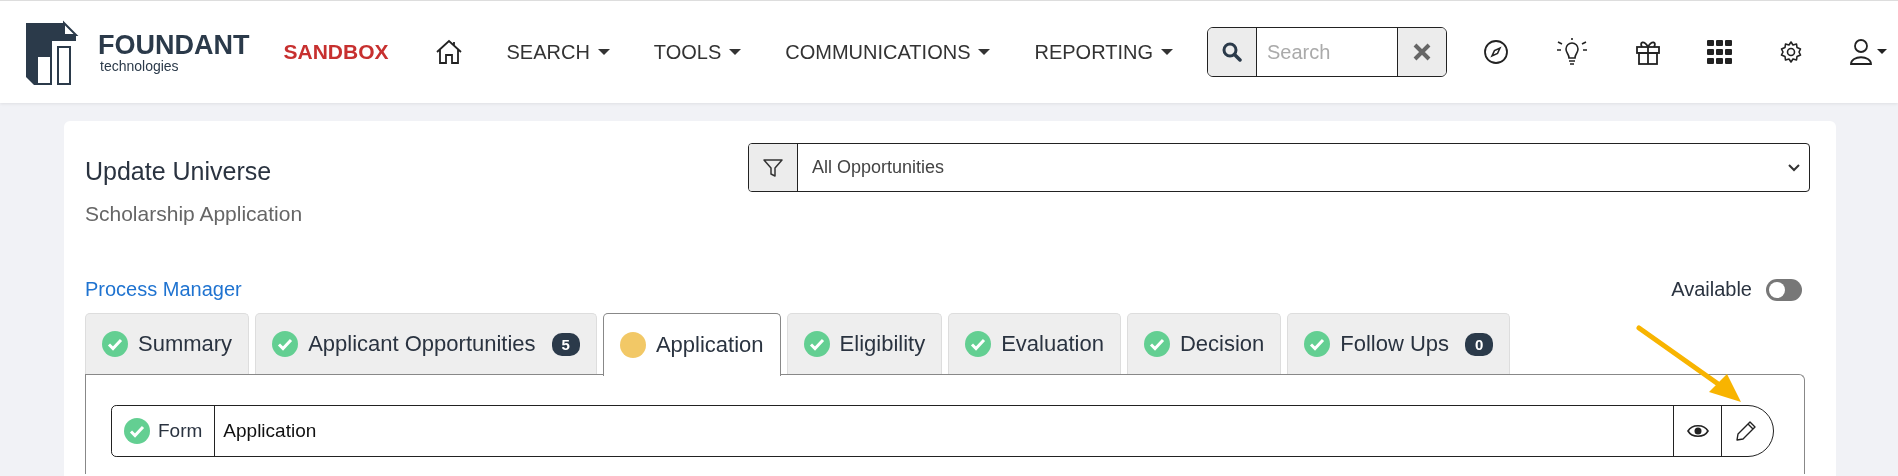  Describe the element at coordinates (773, 167) in the screenshot. I see `filter-icon` at that location.